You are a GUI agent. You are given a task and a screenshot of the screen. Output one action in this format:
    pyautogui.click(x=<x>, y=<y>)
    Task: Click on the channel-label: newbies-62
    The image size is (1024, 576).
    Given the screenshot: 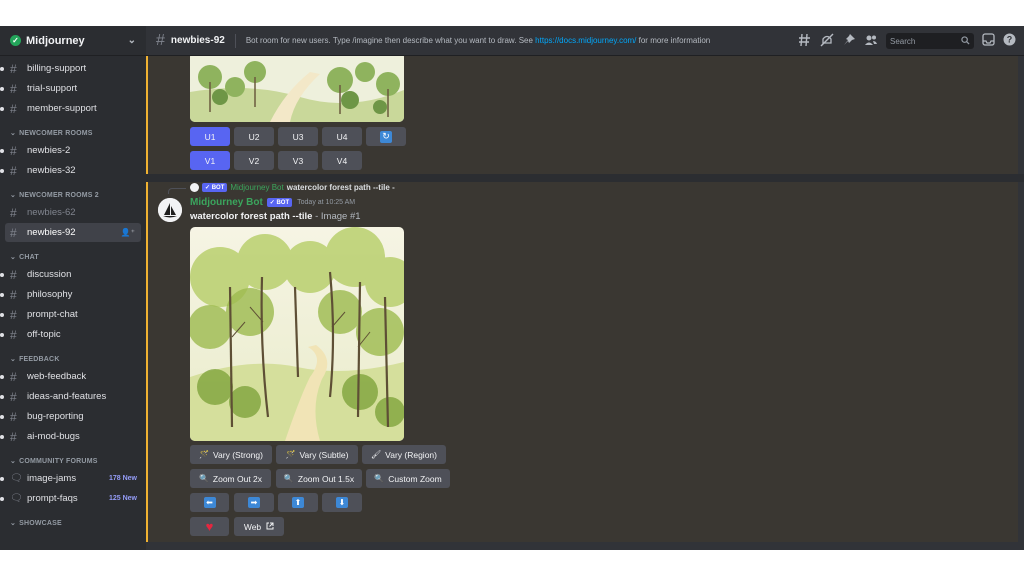 What is the action you would take?
    pyautogui.click(x=51, y=212)
    